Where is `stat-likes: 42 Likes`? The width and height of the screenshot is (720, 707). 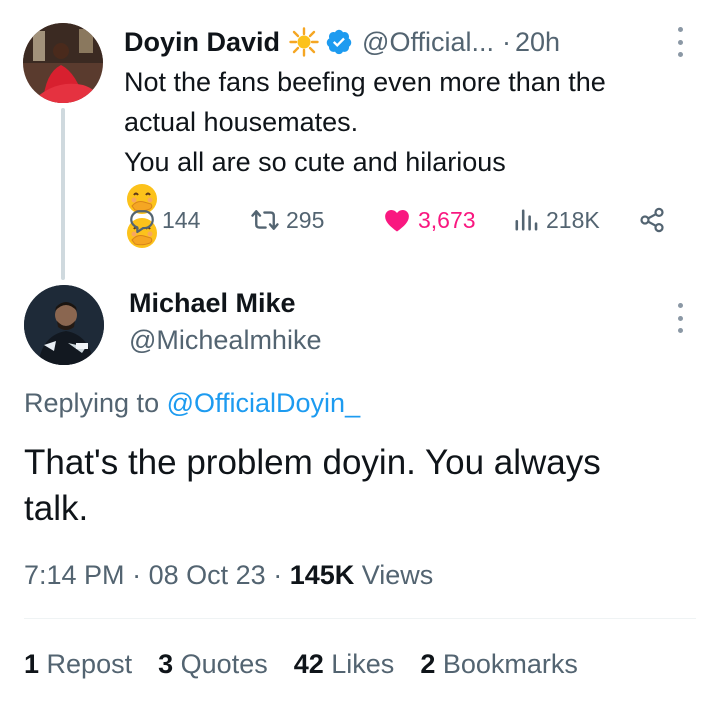
stat-likes: 42 Likes is located at coordinates (344, 664).